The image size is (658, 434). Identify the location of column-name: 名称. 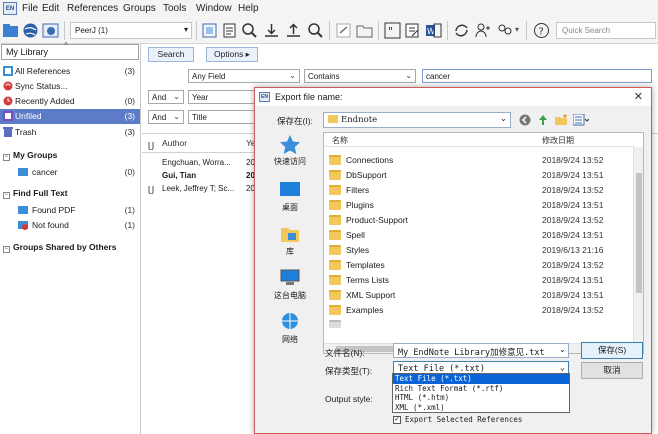
(340, 140).